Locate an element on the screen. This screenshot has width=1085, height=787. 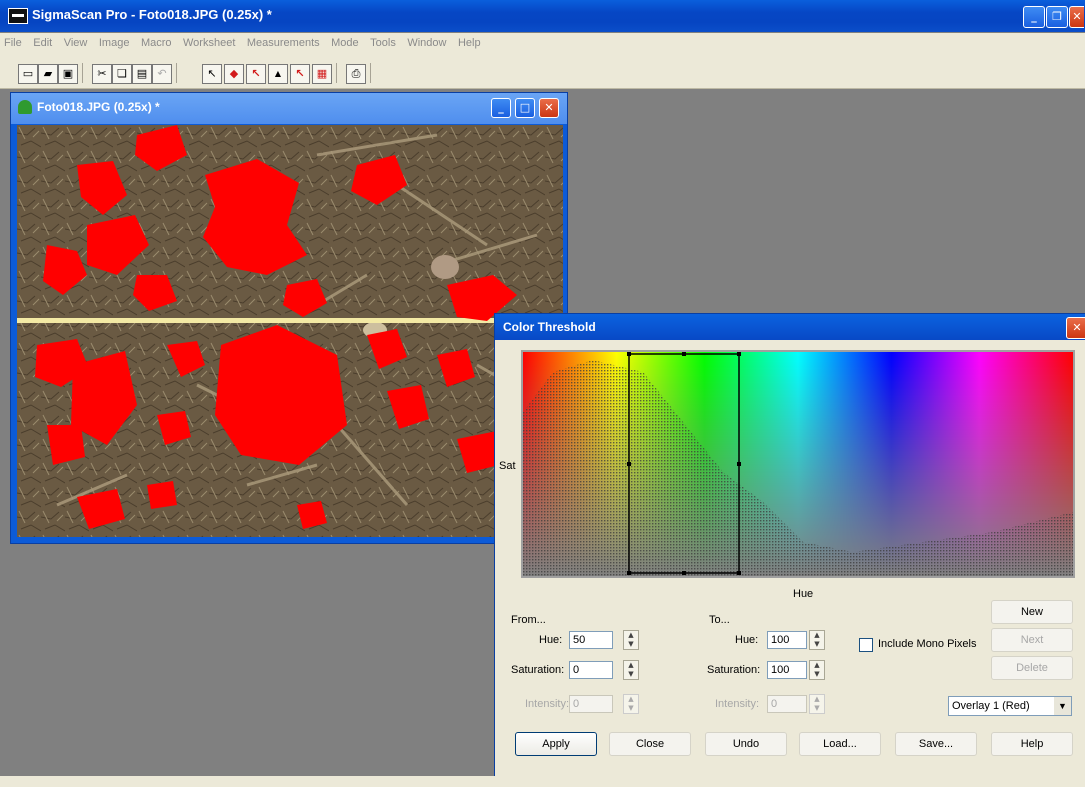
dialog-titlebar: Color Threshold ✕ is located at coordinates (790, 327).